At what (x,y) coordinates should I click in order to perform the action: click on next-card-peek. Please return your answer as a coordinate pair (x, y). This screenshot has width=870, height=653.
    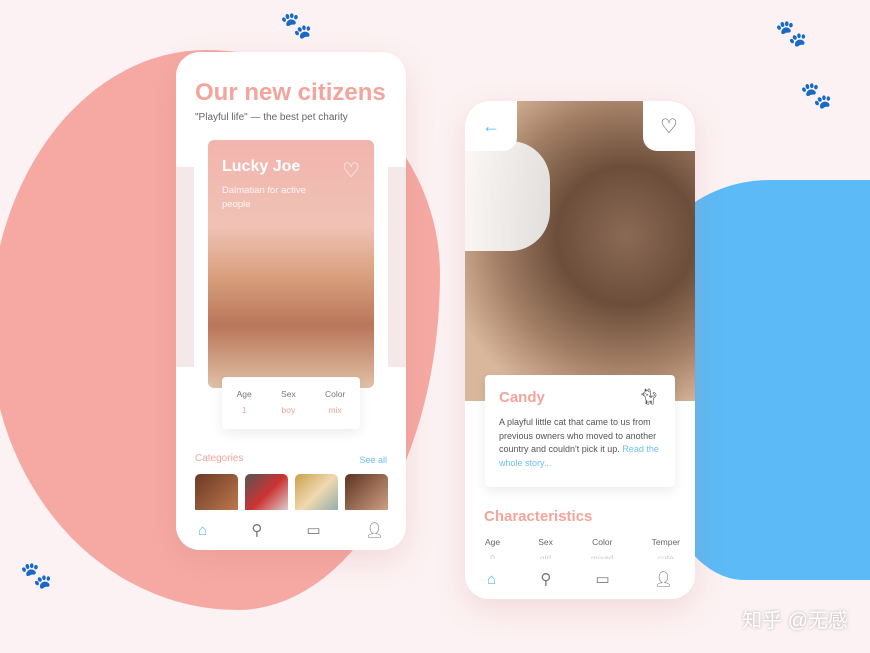
    Looking at the image, I should click on (397, 267).